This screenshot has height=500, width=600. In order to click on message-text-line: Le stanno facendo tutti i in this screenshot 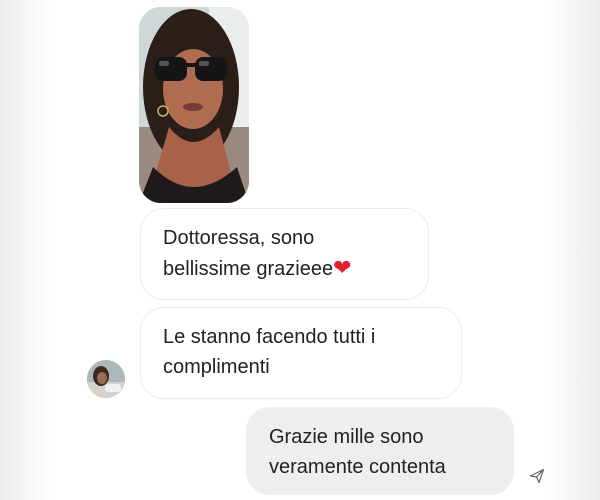, I will do `click(269, 337)`.